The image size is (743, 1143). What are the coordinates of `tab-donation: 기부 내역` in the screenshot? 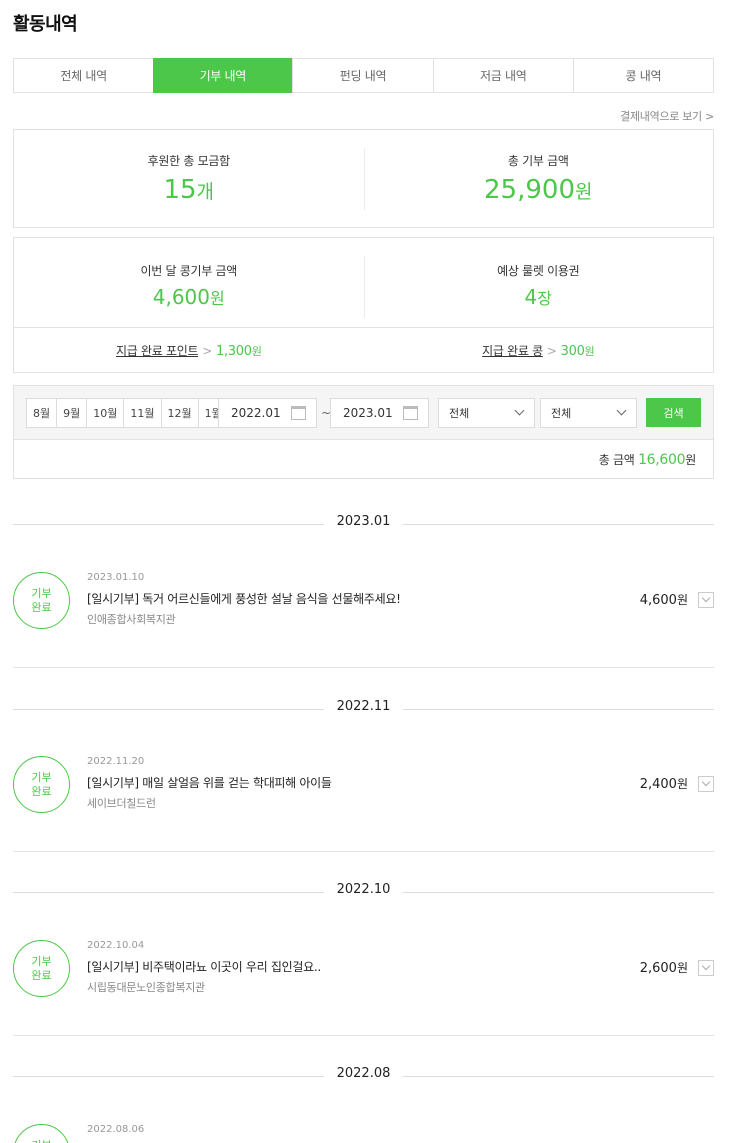 It's located at (223, 75).